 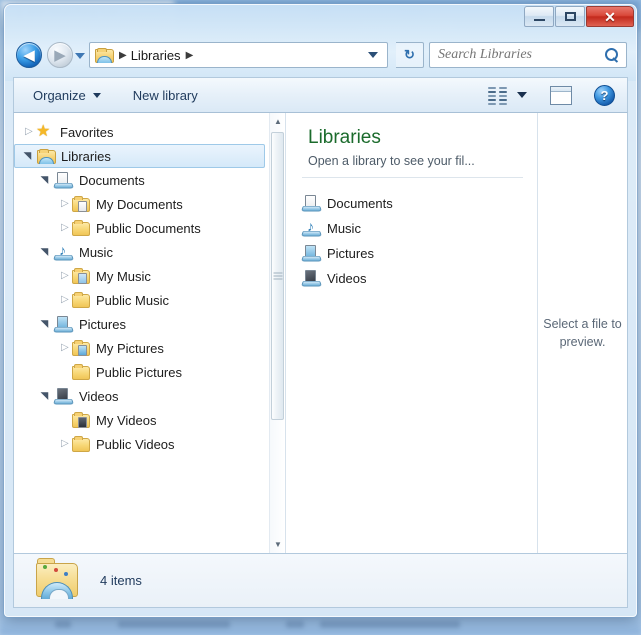 I want to click on address-bar: ▶ Libraries ▶, so click(x=238, y=55).